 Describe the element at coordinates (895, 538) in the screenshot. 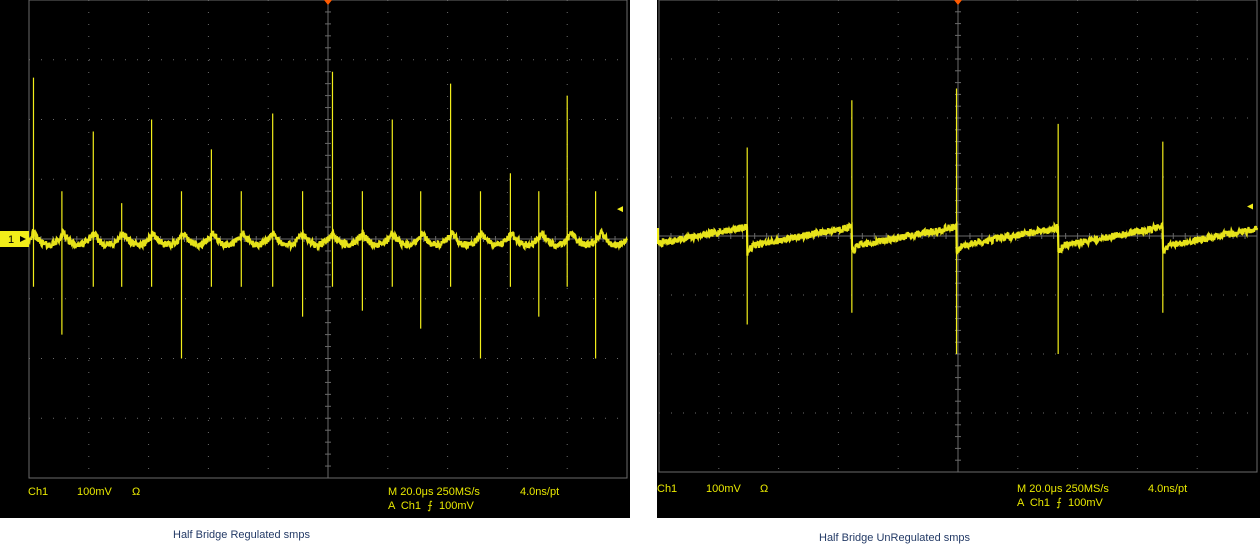

I see `caption-unregulated: Half Bridge UnRegulated smps` at that location.